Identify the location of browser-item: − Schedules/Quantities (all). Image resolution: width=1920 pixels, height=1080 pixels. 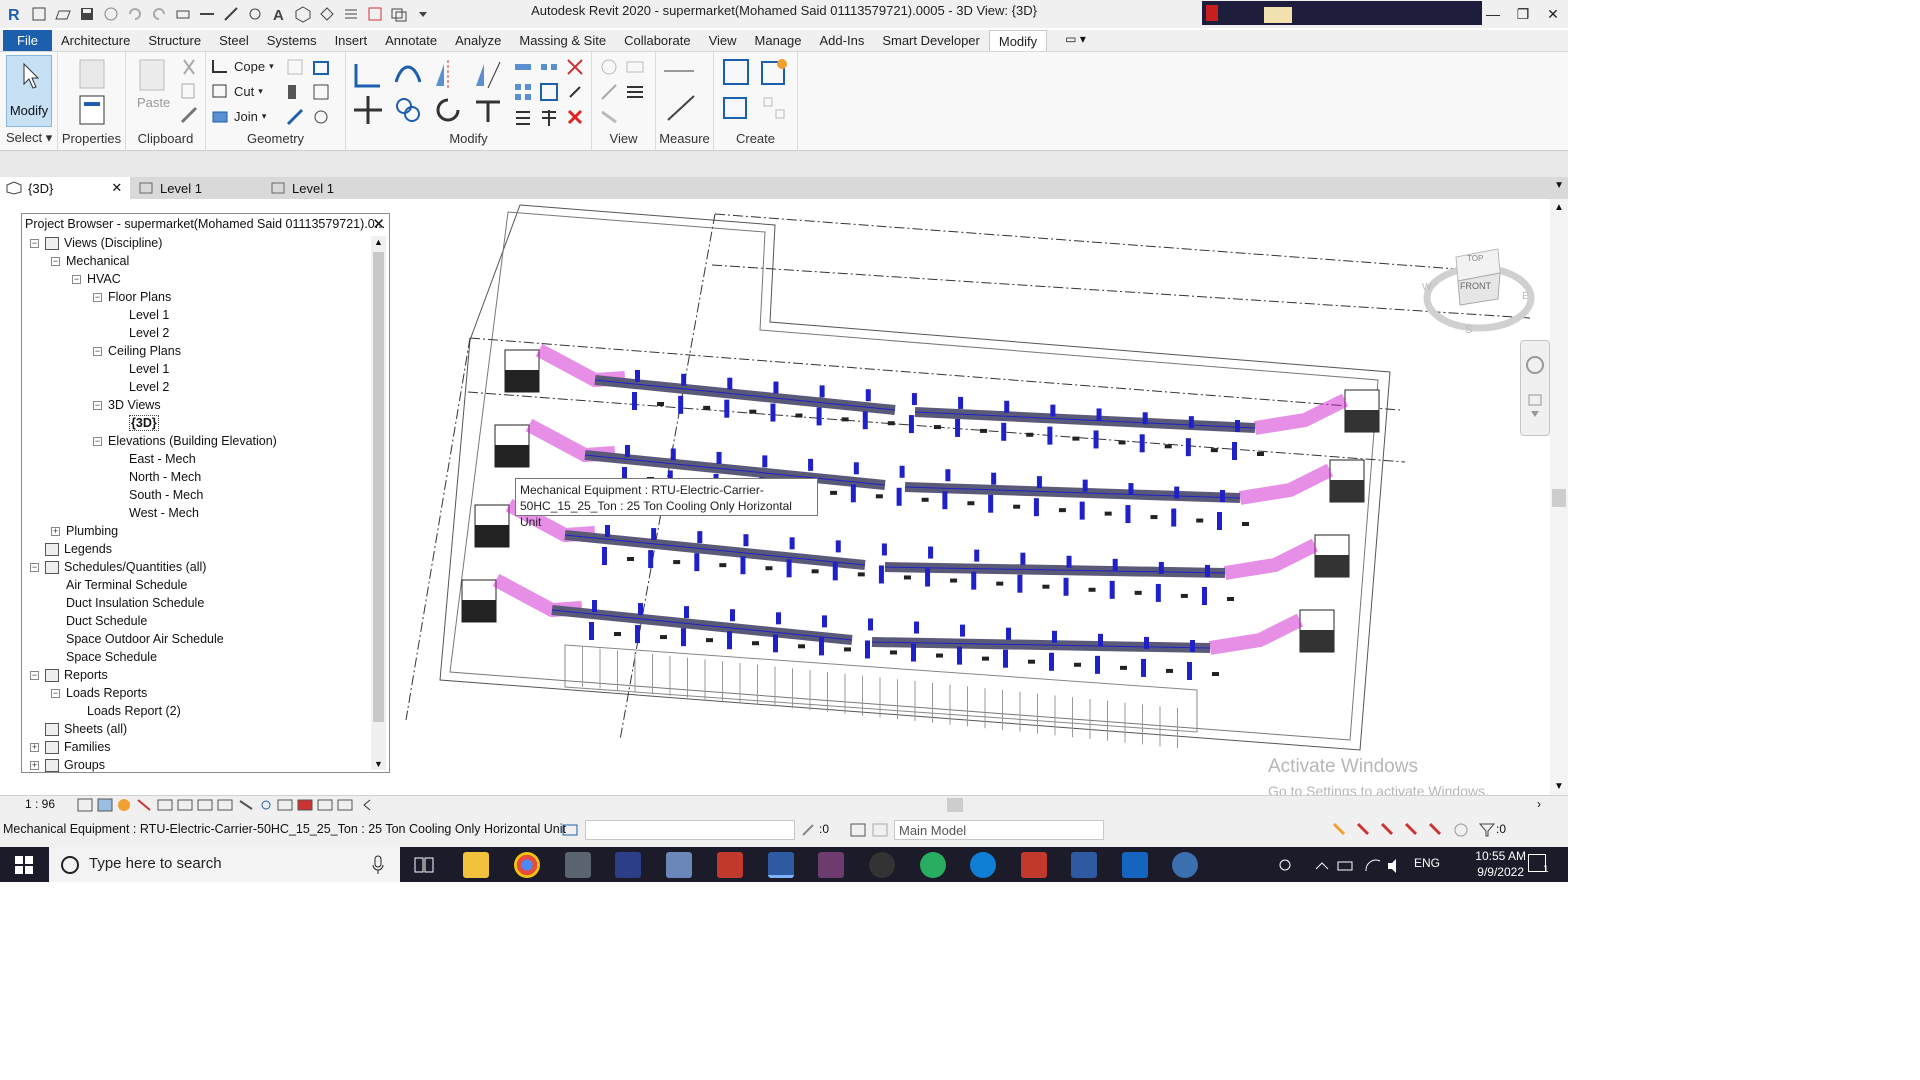
(118, 567).